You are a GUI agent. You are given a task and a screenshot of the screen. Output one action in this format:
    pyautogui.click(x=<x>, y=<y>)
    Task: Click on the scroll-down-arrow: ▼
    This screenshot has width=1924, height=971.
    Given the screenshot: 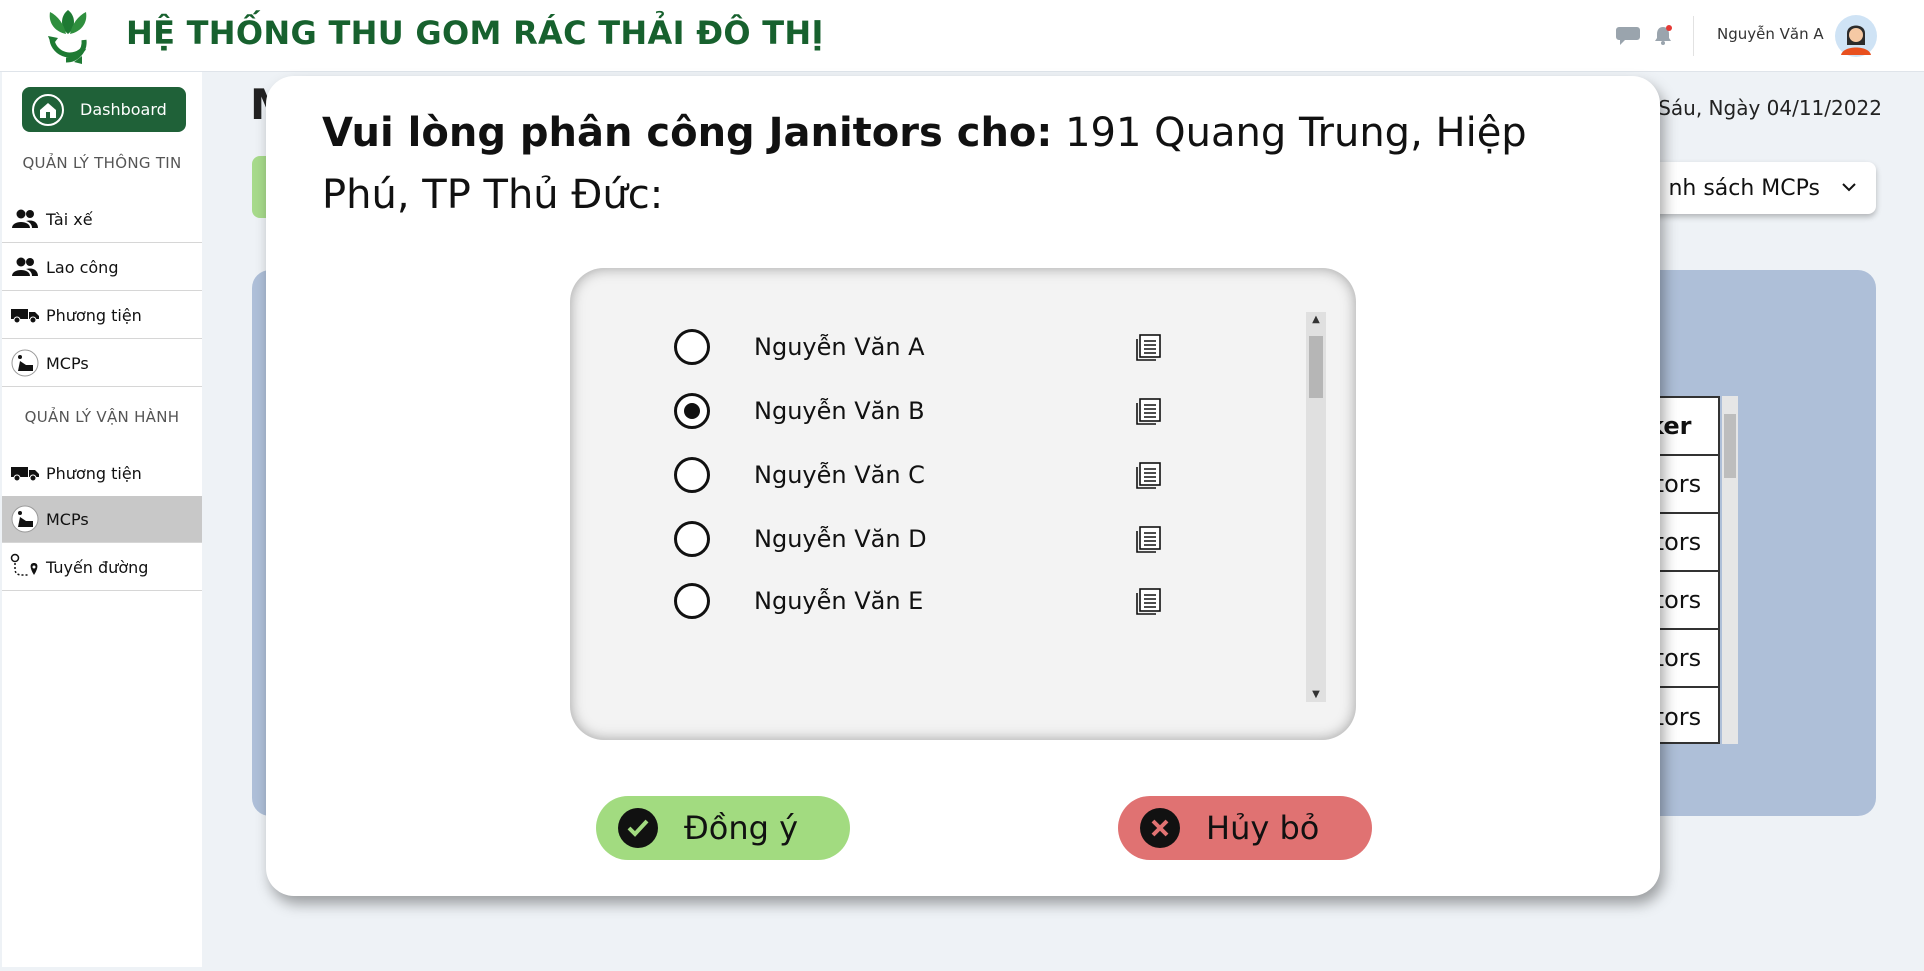 What is the action you would take?
    pyautogui.click(x=1316, y=694)
    